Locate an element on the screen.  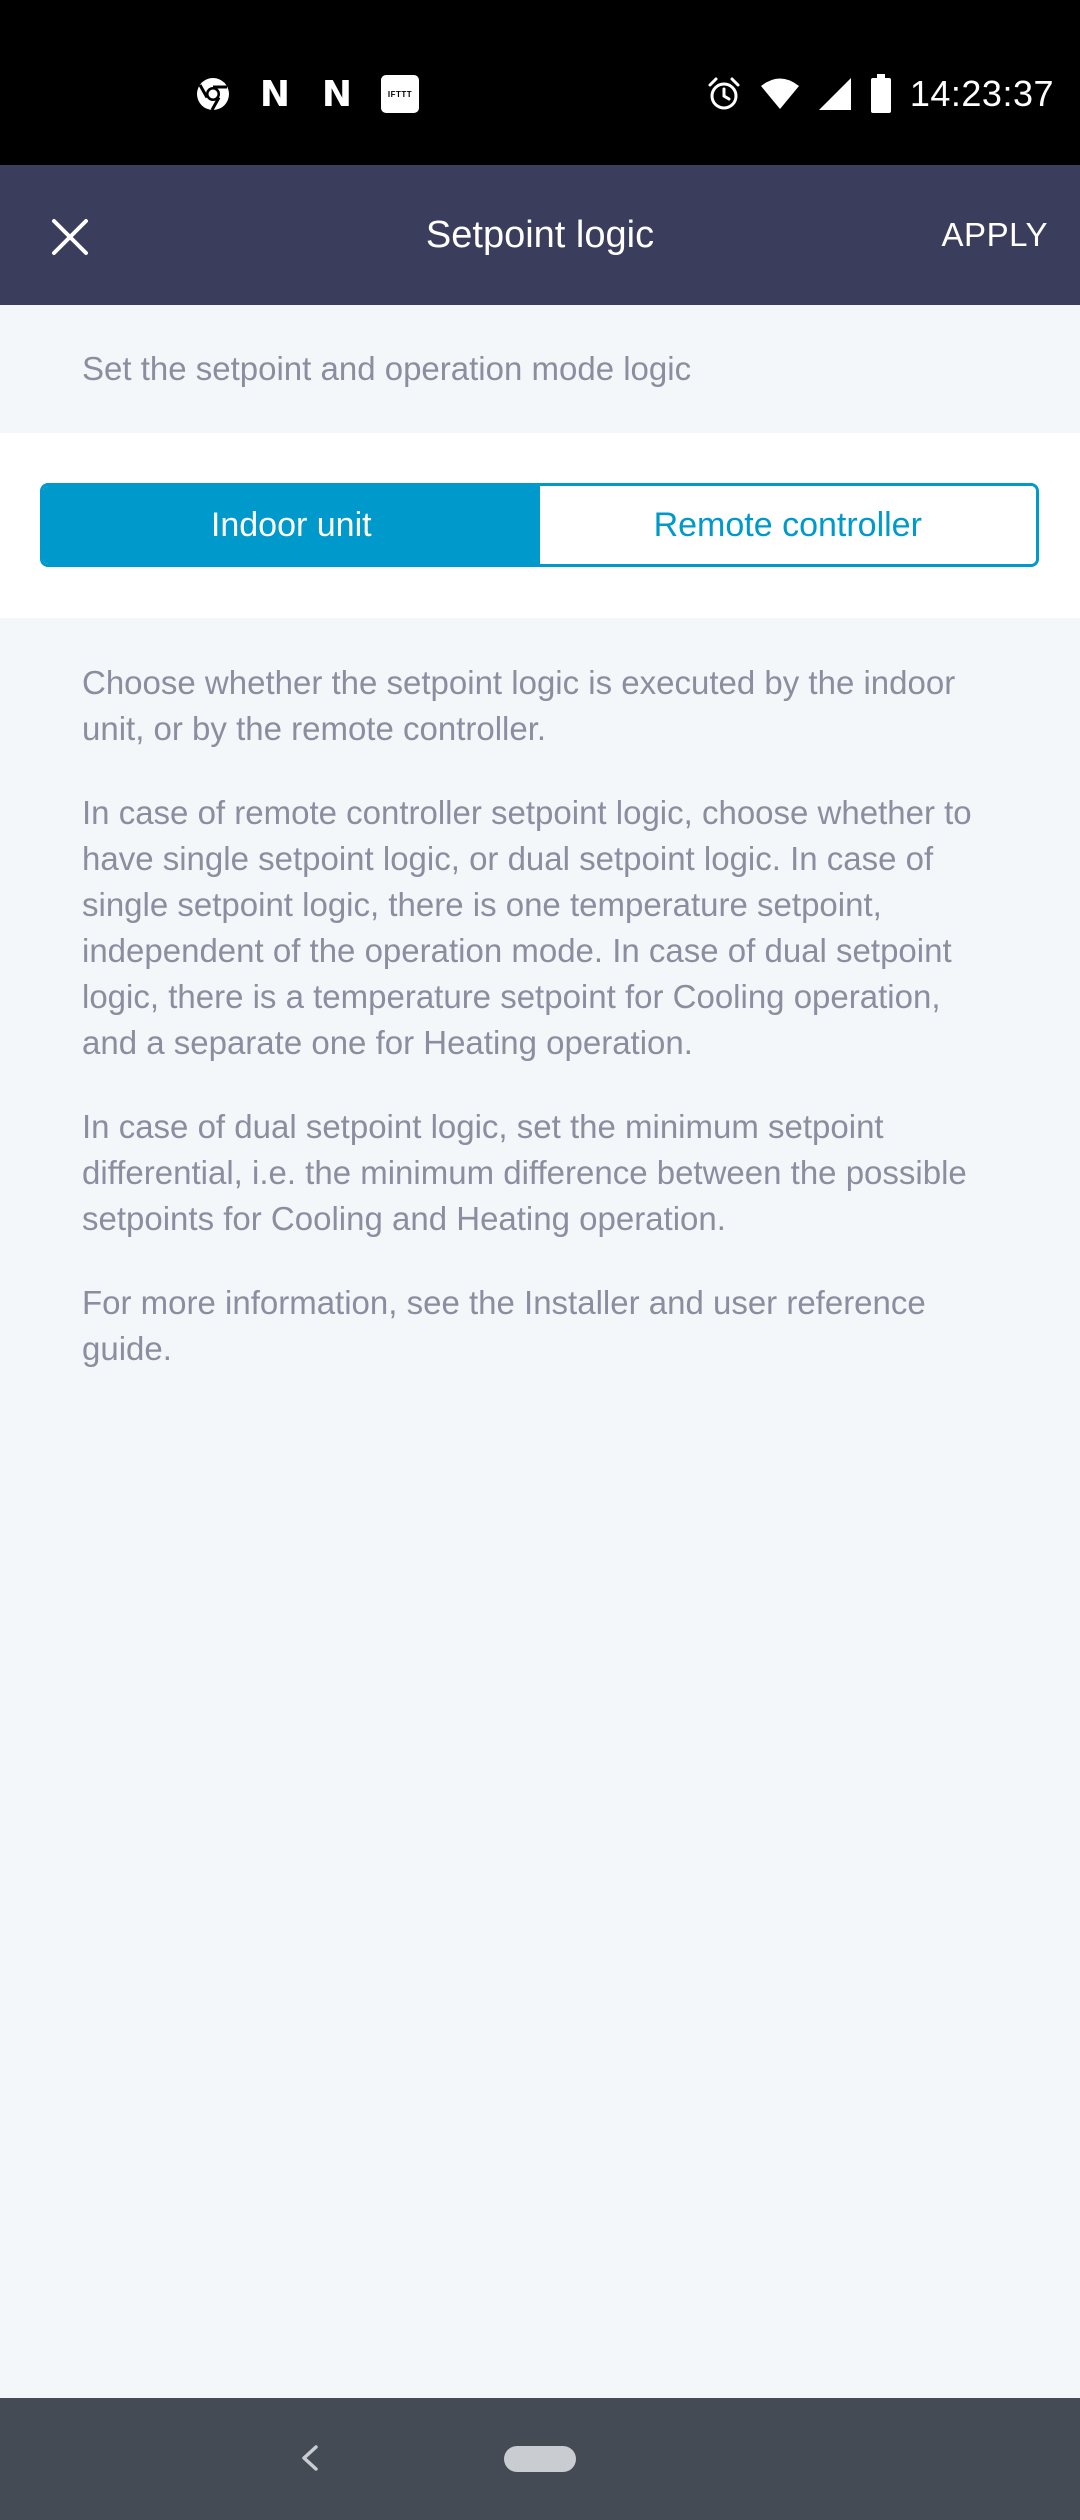
alarm-icon is located at coordinates (724, 94).